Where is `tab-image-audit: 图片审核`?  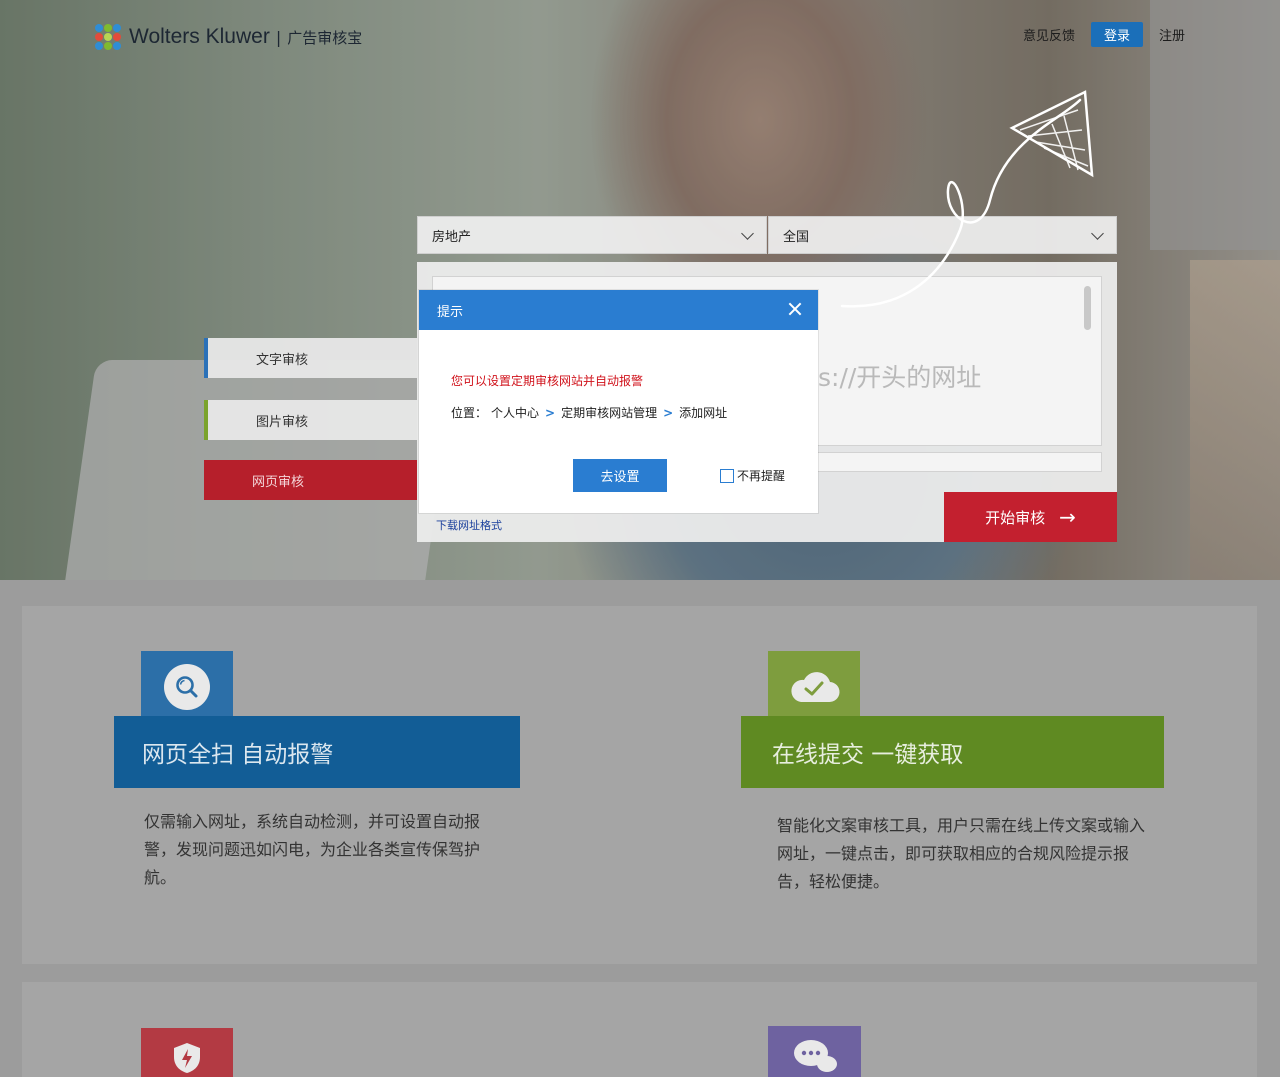
tab-image-audit: 图片审核 is located at coordinates (310, 420).